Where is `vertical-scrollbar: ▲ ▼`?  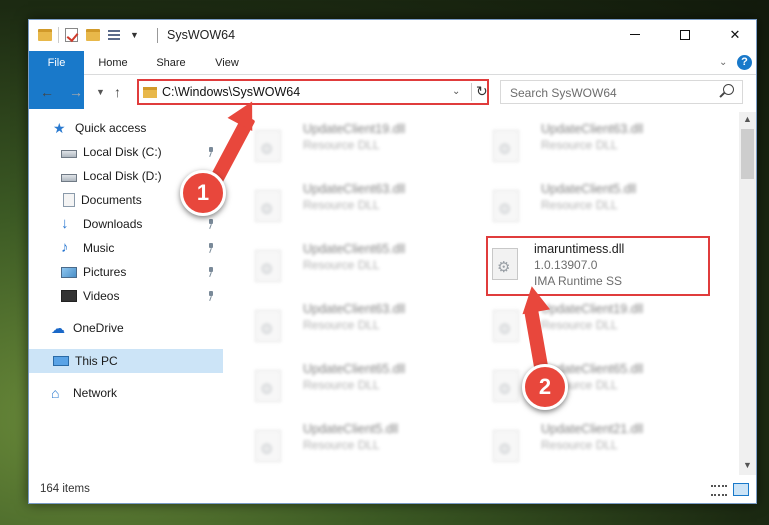
vertical-scrollbar: ▲ ▼ is located at coordinates (747, 293).